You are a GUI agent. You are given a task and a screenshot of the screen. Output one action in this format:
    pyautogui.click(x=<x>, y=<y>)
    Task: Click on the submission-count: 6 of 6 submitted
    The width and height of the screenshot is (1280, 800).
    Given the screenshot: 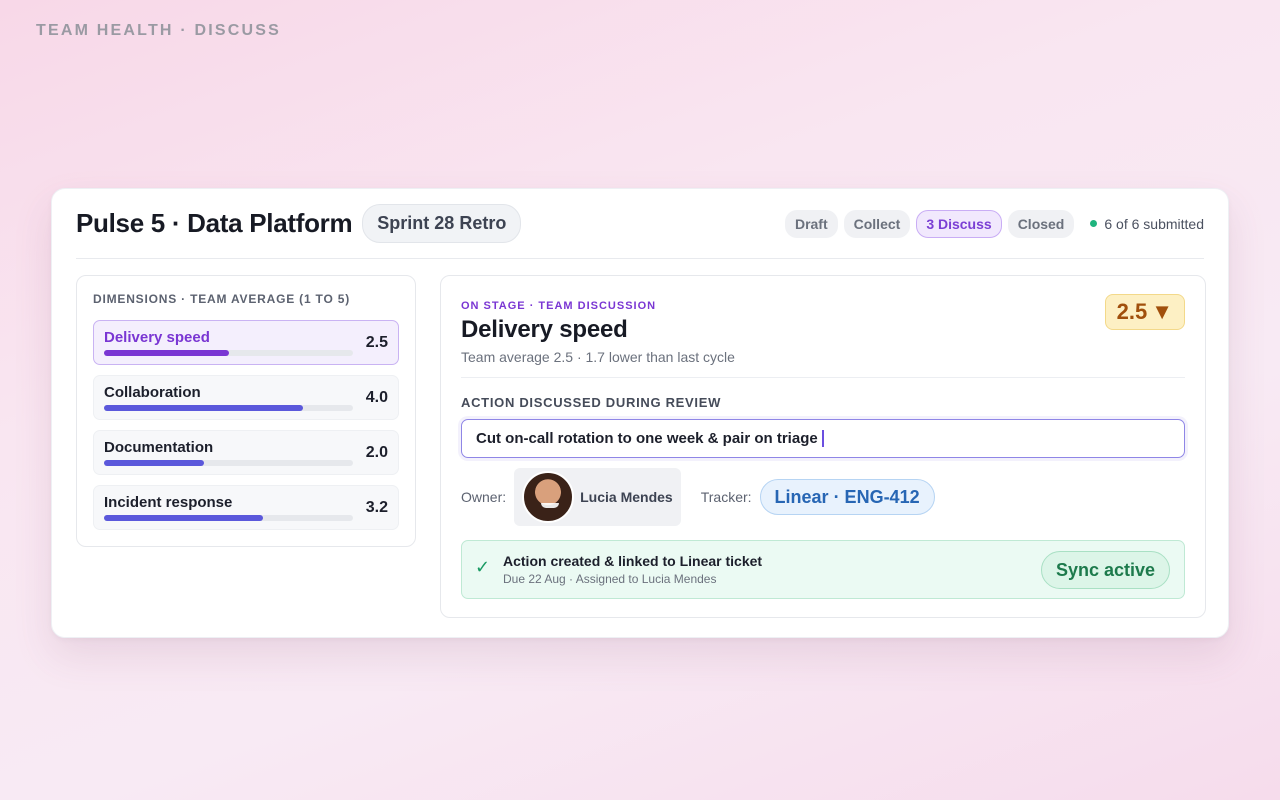 What is the action you would take?
    pyautogui.click(x=1154, y=223)
    